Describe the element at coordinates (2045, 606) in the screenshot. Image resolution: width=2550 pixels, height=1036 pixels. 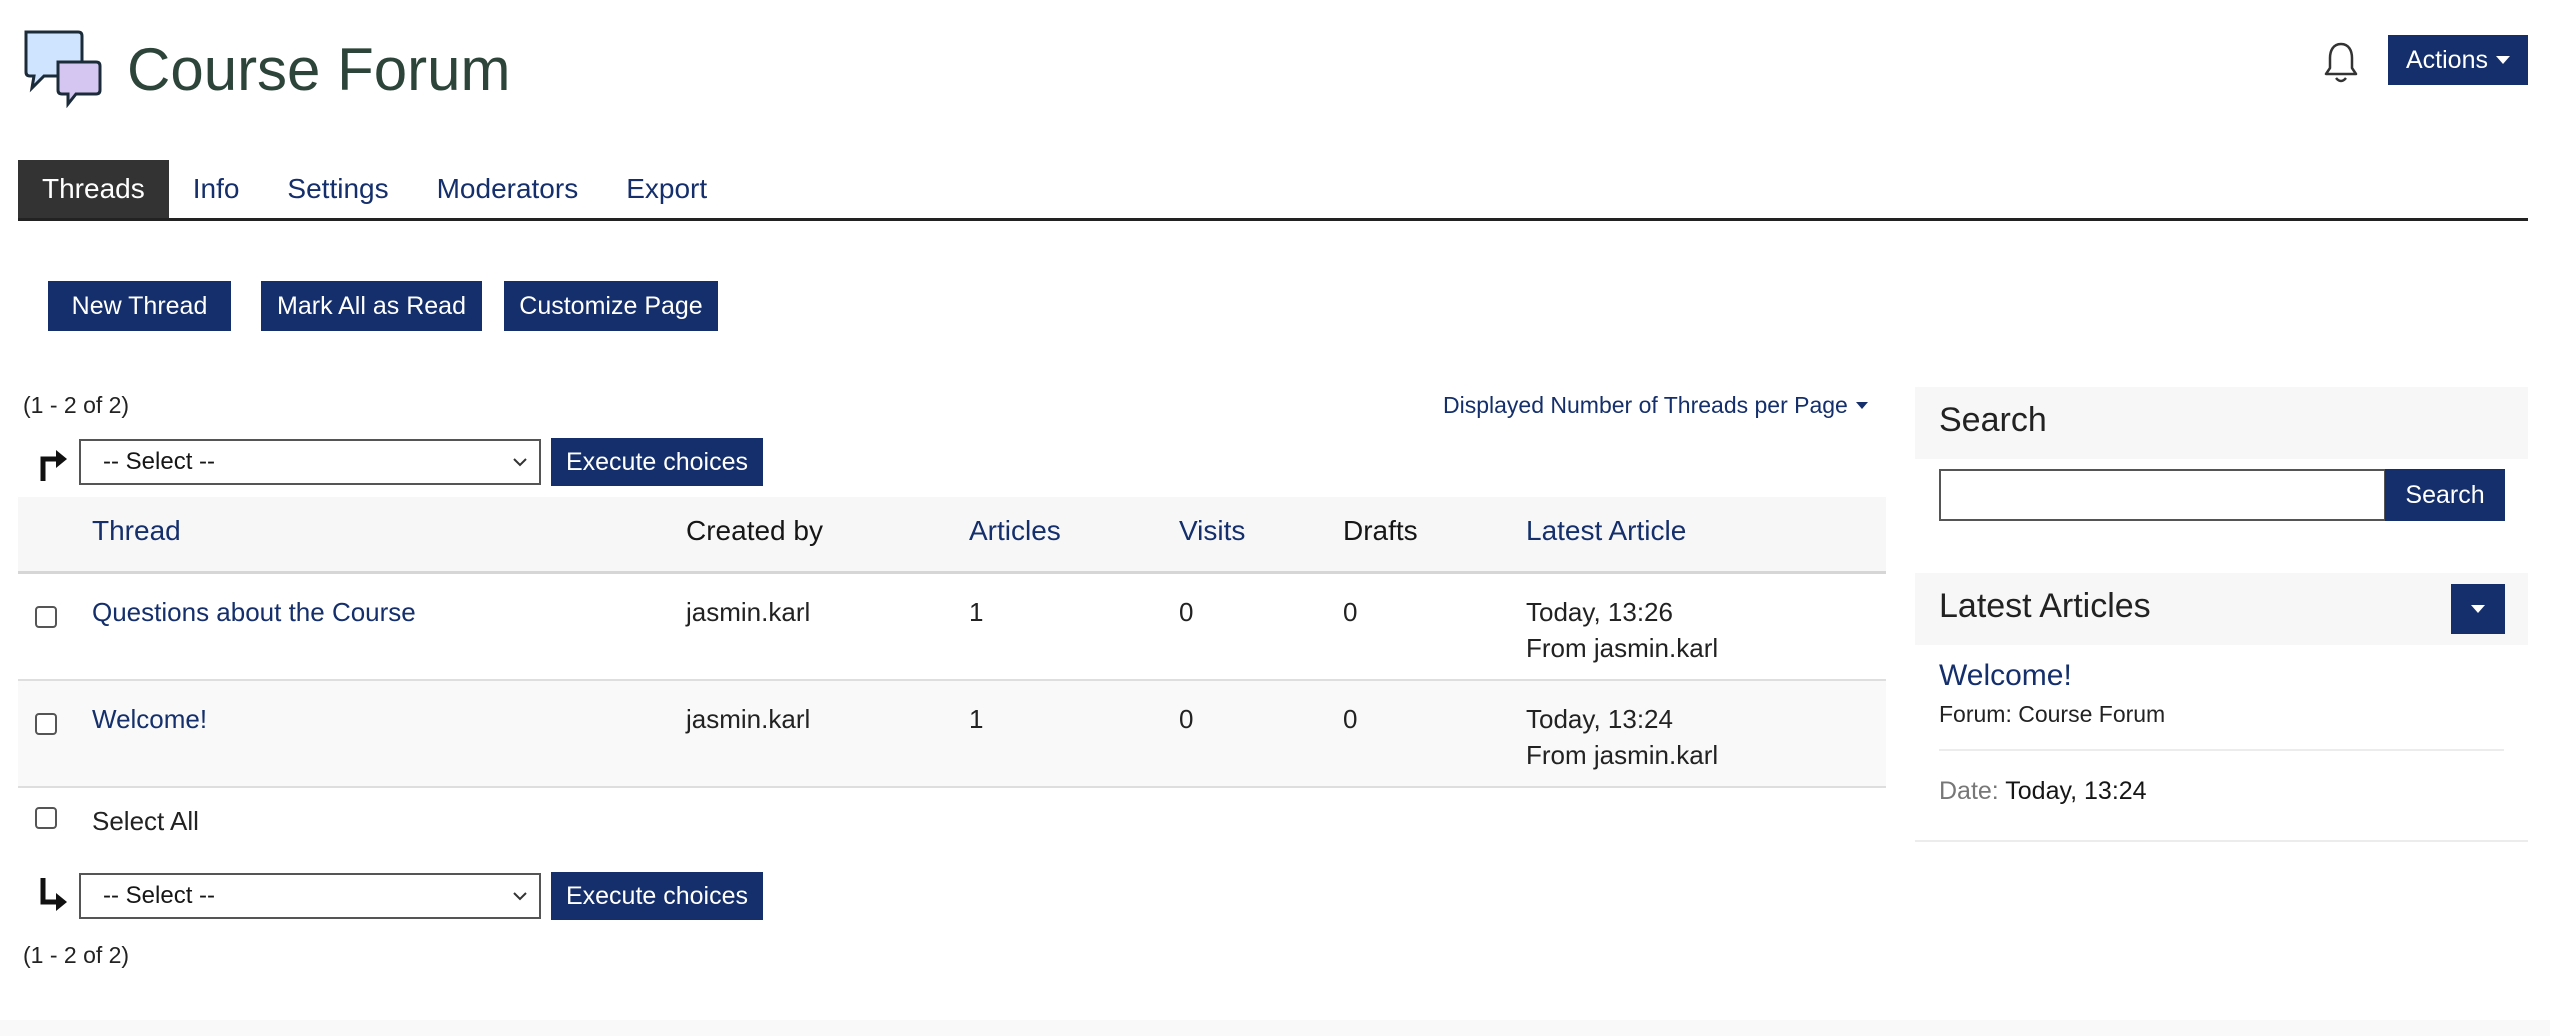
I see `latest-articles-title: Latest Articles` at that location.